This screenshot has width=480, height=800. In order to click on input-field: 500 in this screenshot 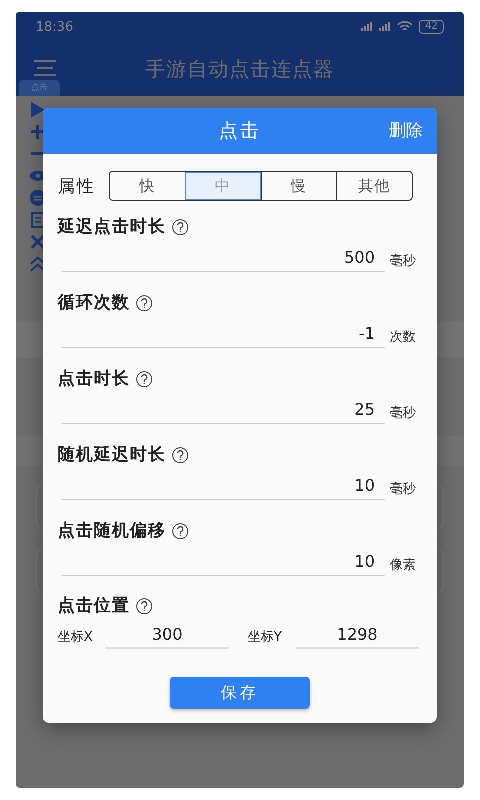, I will do `click(223, 259)`.